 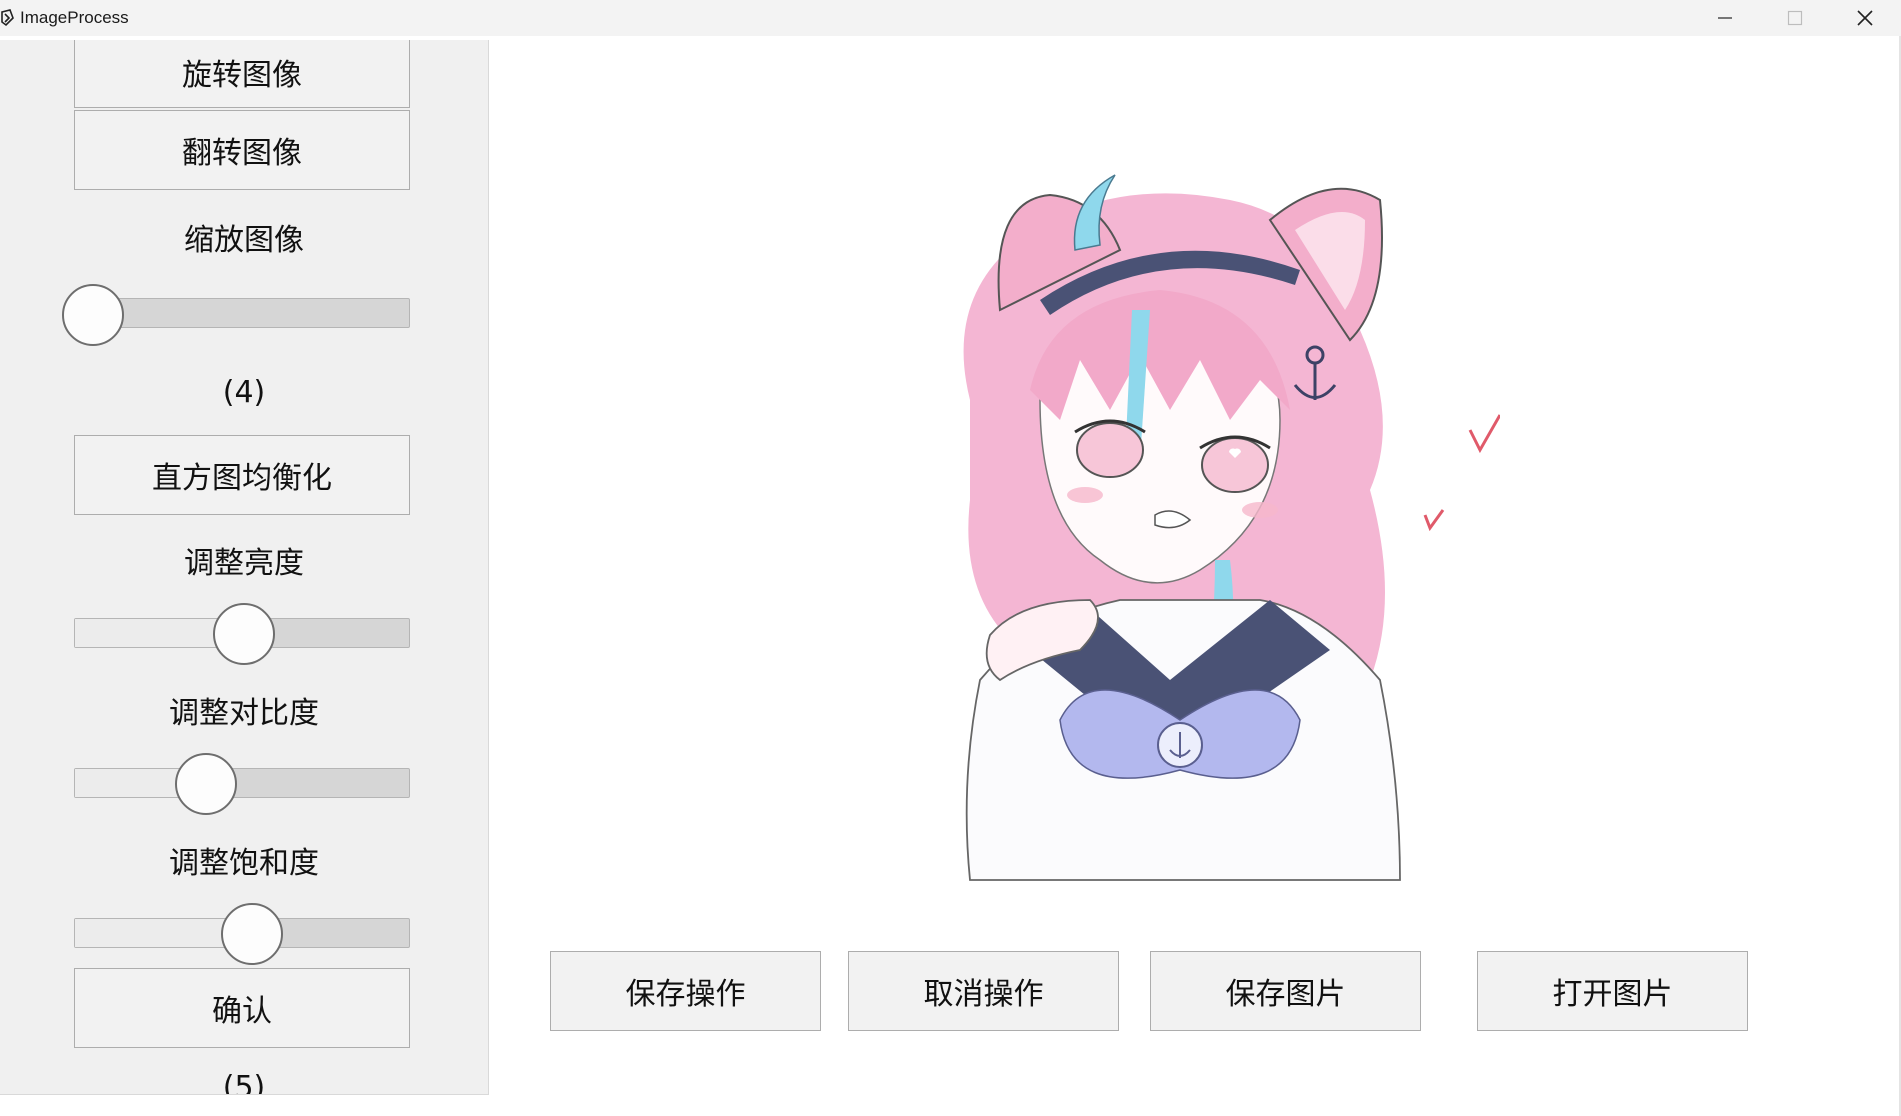 I want to click on save-operation-label: 保存操作, so click(x=685, y=994).